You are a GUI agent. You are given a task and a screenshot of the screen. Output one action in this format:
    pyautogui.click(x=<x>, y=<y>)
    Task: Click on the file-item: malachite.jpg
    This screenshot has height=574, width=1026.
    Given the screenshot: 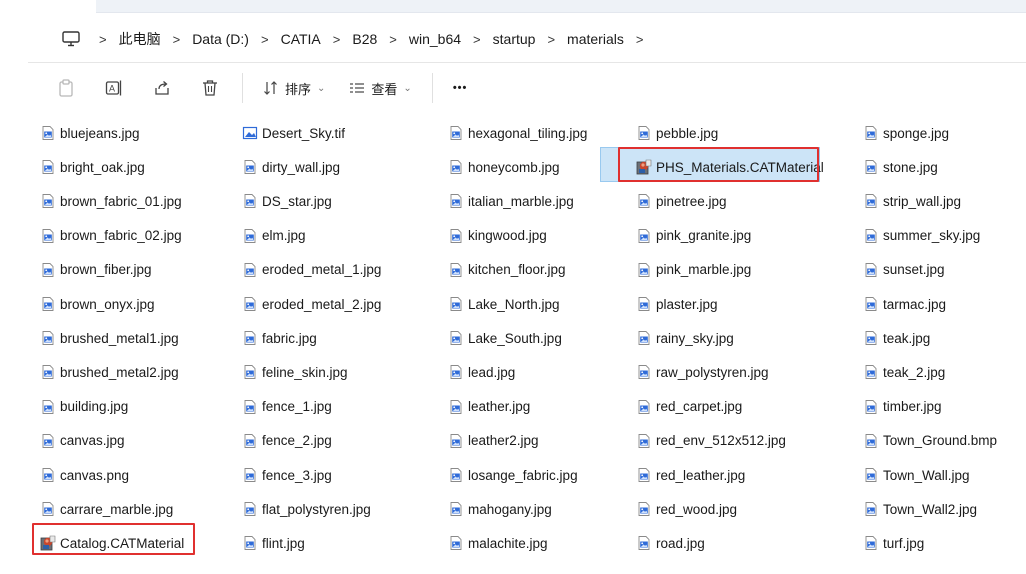 What is the action you would take?
    pyautogui.click(x=498, y=543)
    